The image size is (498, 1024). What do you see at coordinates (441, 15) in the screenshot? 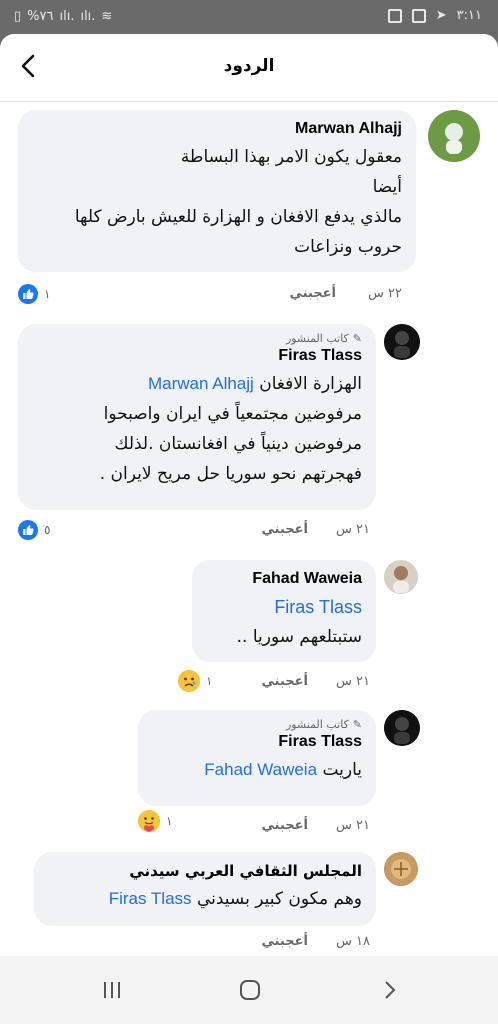
I see `telegram-icon: ➤` at bounding box center [441, 15].